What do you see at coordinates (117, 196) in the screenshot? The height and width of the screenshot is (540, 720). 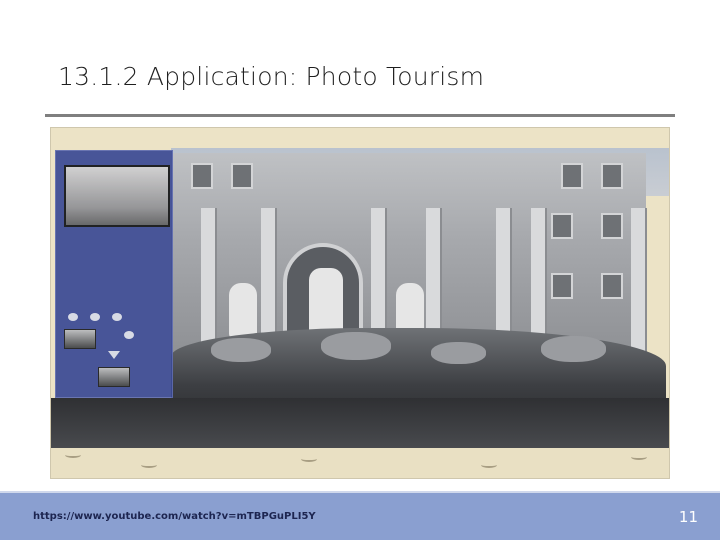 I see `panel-thumbnail` at bounding box center [117, 196].